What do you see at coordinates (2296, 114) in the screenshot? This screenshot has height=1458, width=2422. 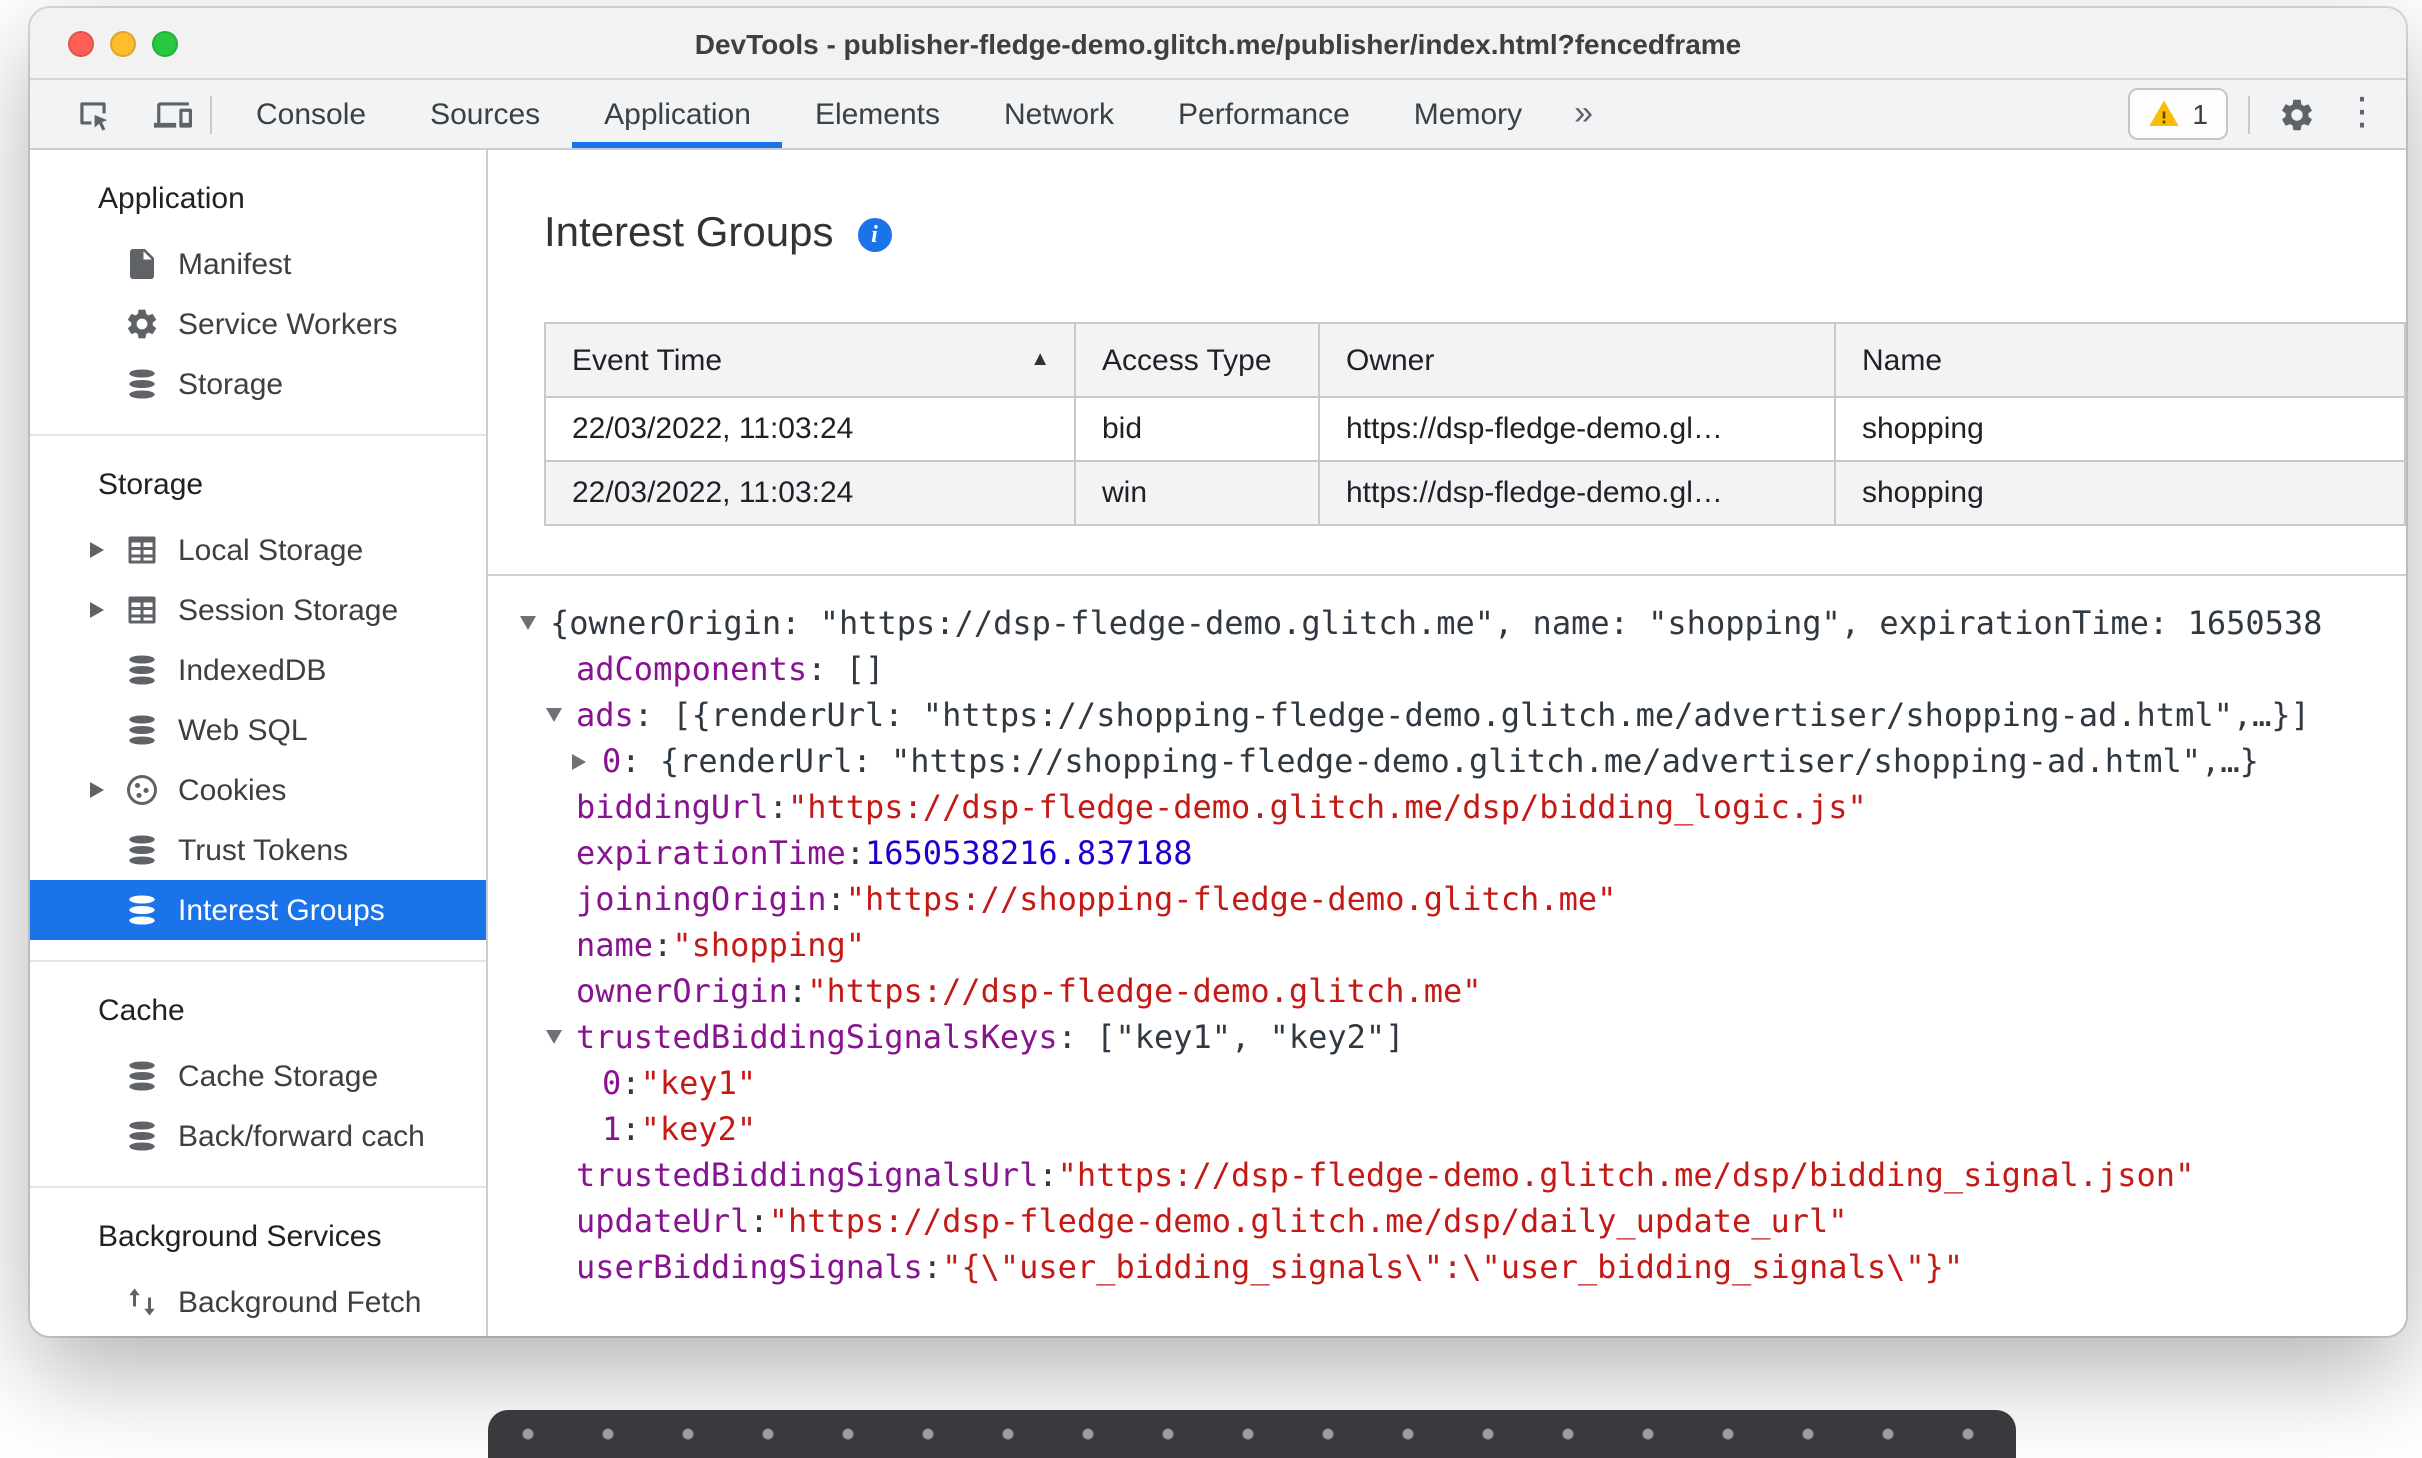 I see `settings-gear-icon` at bounding box center [2296, 114].